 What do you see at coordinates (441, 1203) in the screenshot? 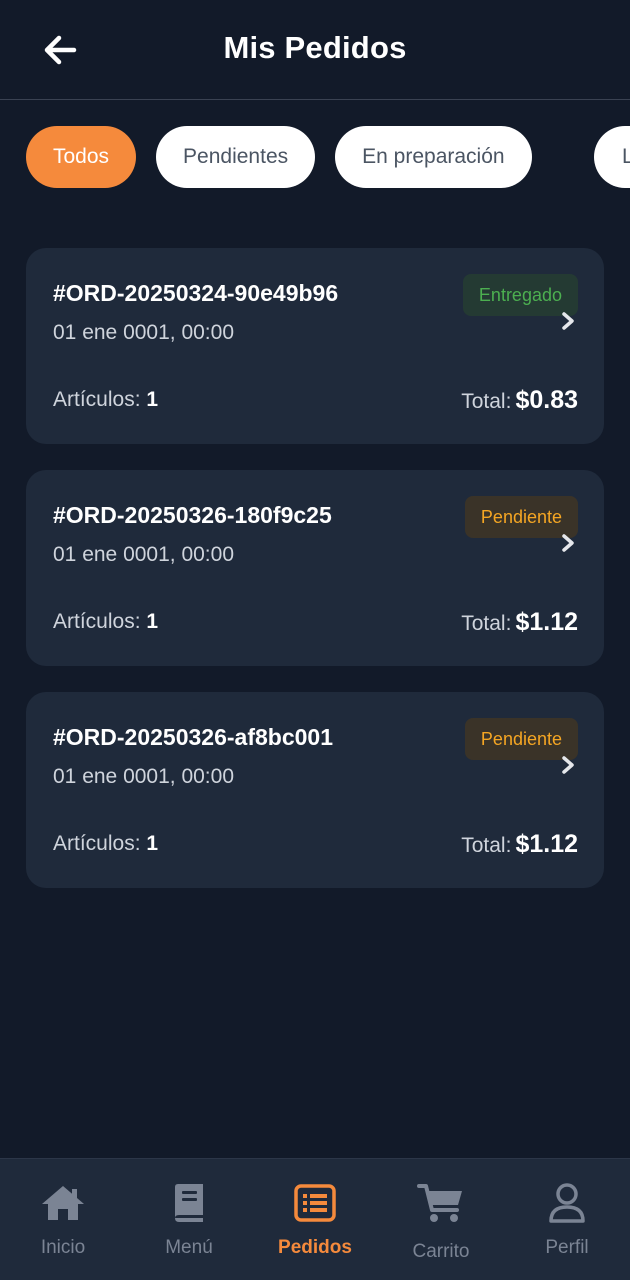
I see `cart-icon` at bounding box center [441, 1203].